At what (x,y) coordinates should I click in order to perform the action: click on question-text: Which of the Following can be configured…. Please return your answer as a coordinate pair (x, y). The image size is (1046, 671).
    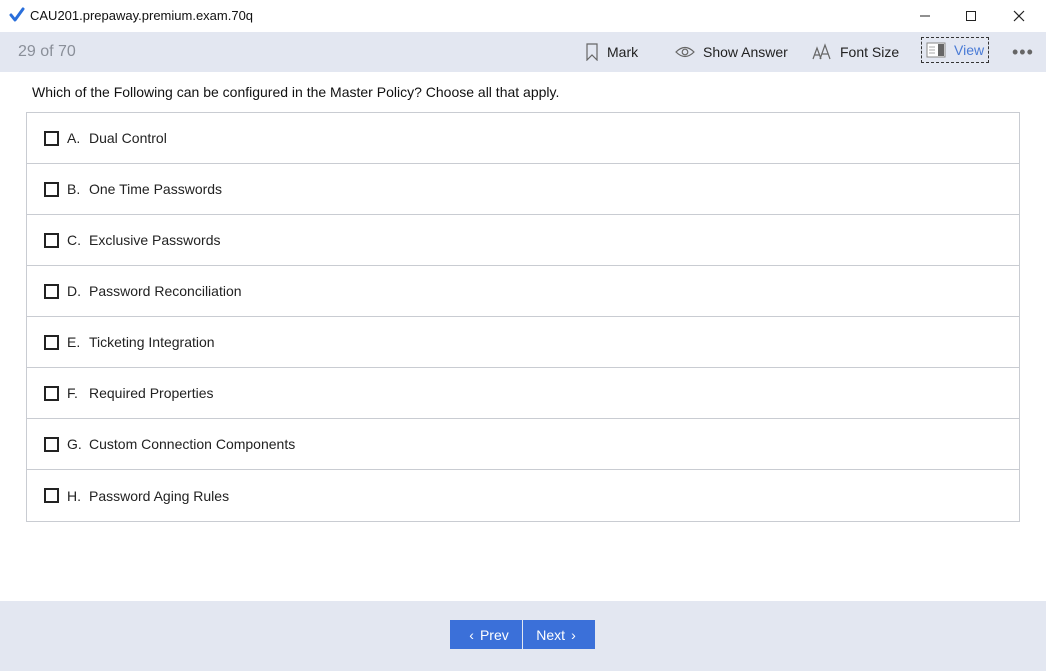
    Looking at the image, I should click on (296, 92).